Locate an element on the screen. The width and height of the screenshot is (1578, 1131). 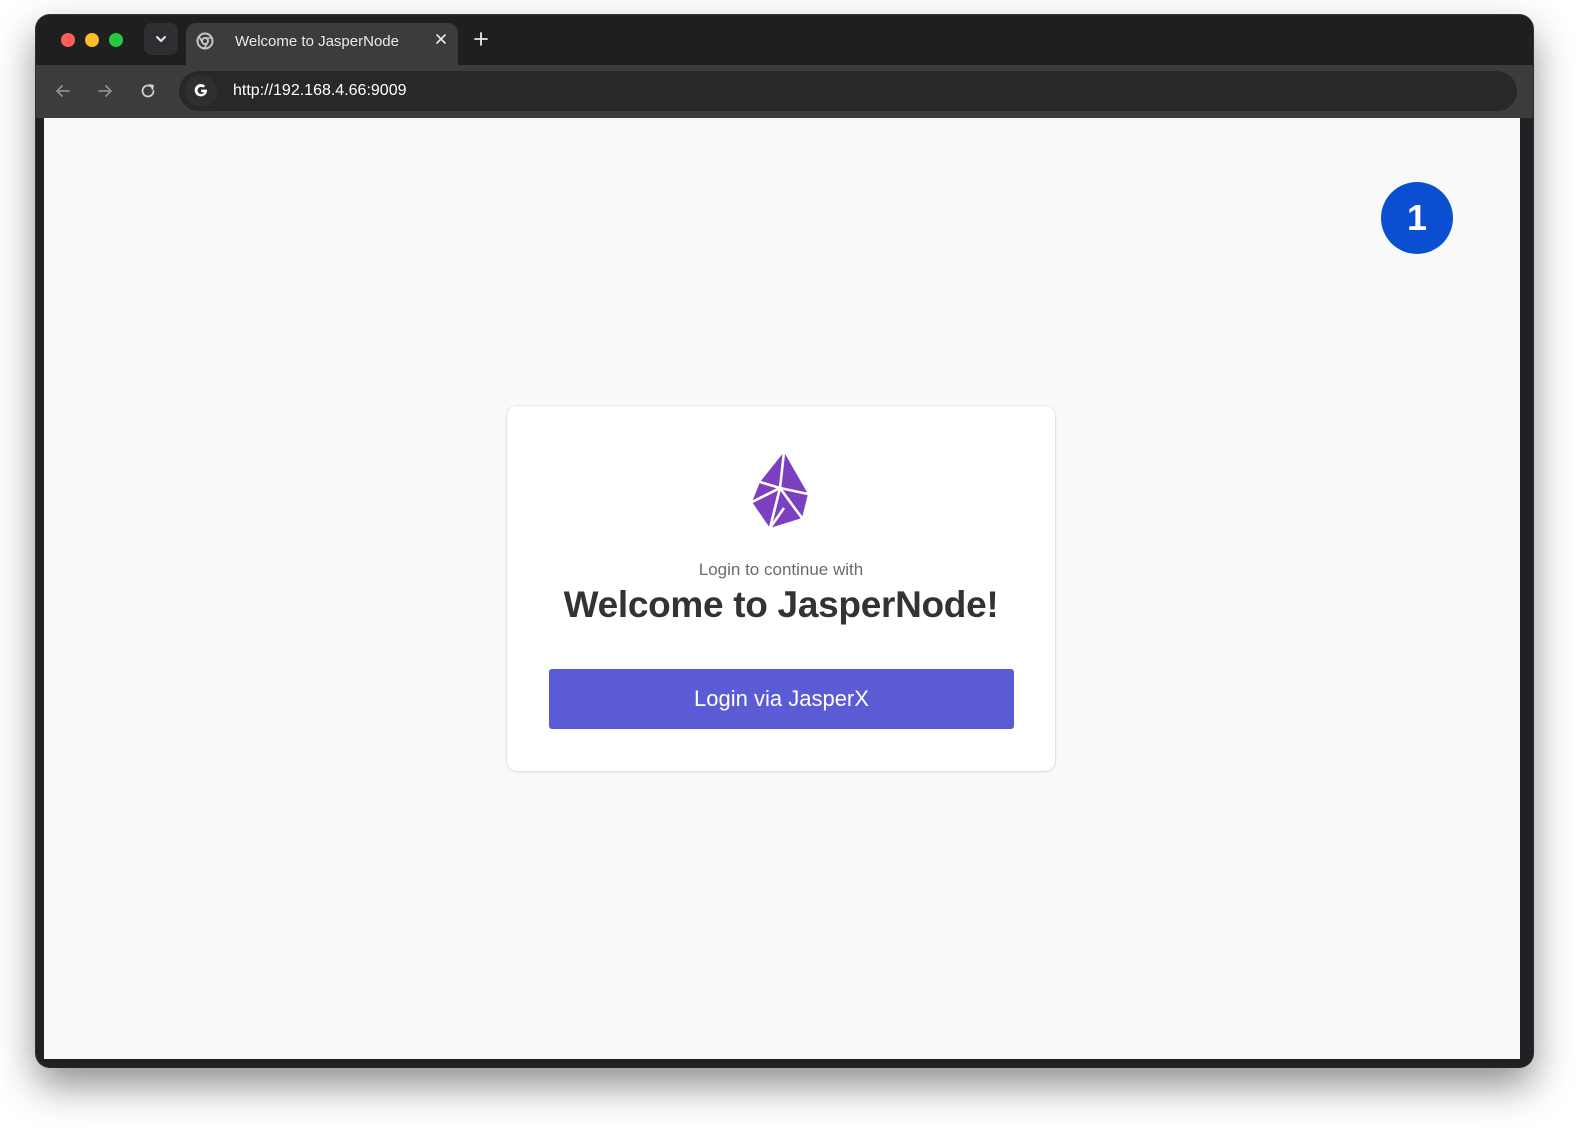
reload-icon is located at coordinates (148, 91).